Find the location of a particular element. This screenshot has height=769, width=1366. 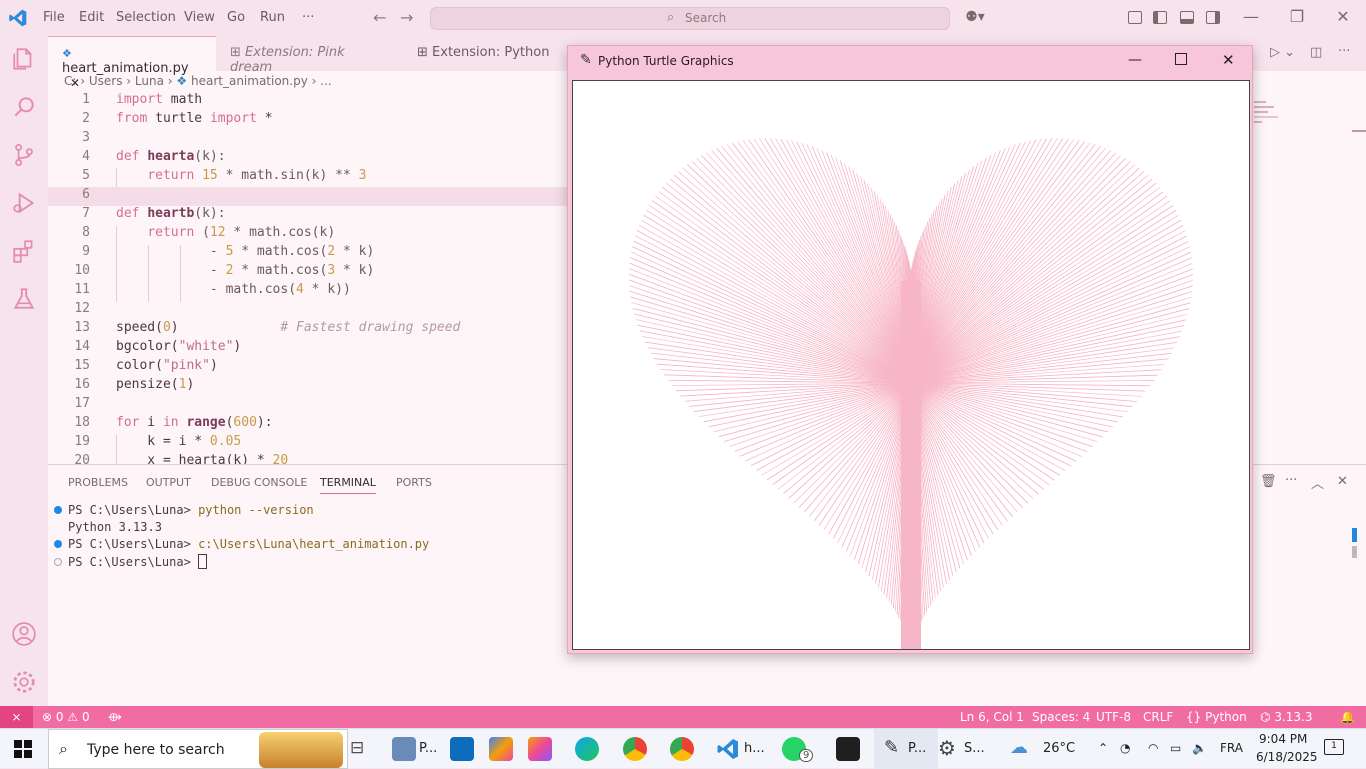

run-file-icon: ▷ ⌄ is located at coordinates (1282, 52).